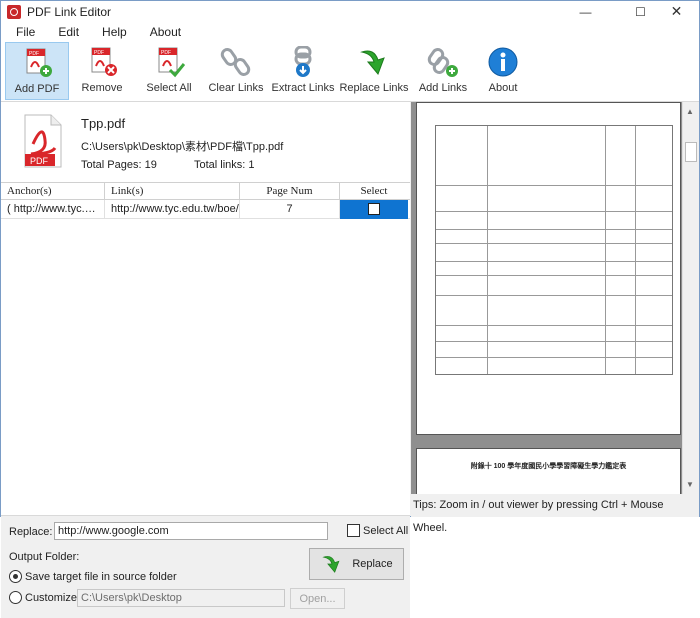 This screenshot has height=618, width=700. What do you see at coordinates (443, 88) in the screenshot?
I see `add-links-label: Add Links` at bounding box center [443, 88].